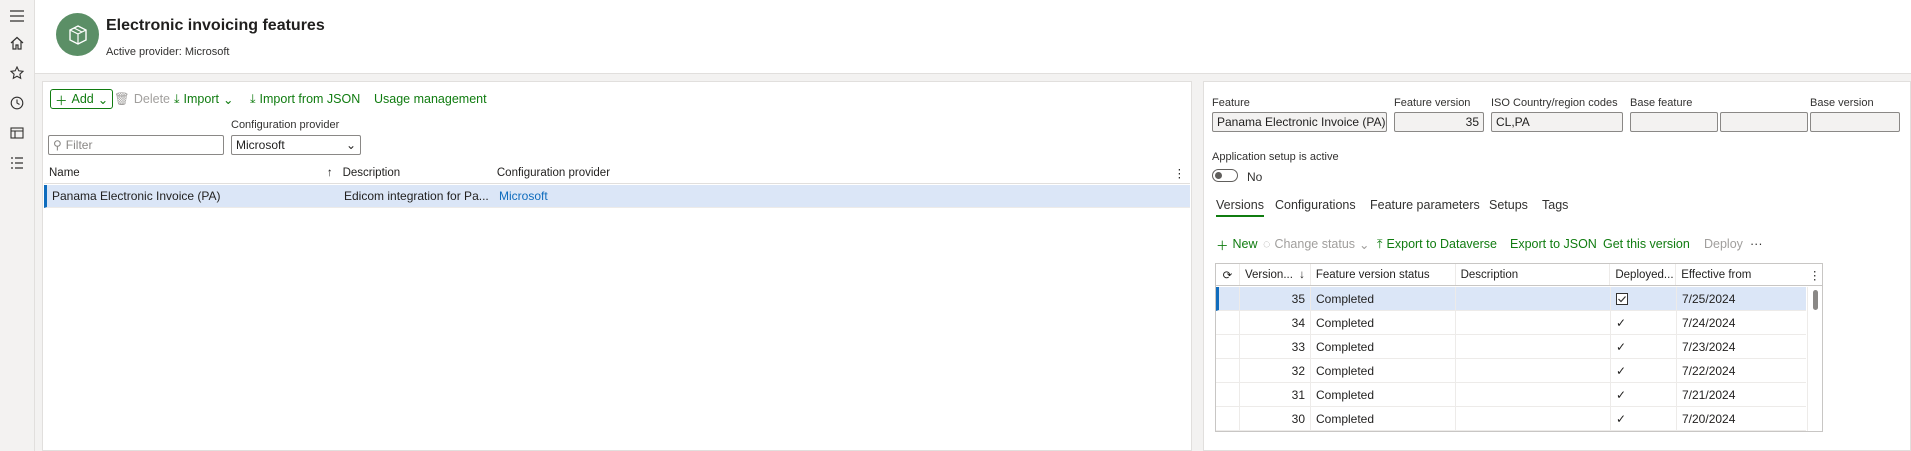 This screenshot has width=1911, height=451. Describe the element at coordinates (57, 145) in the screenshot. I see `search-icon: ⚲` at that location.